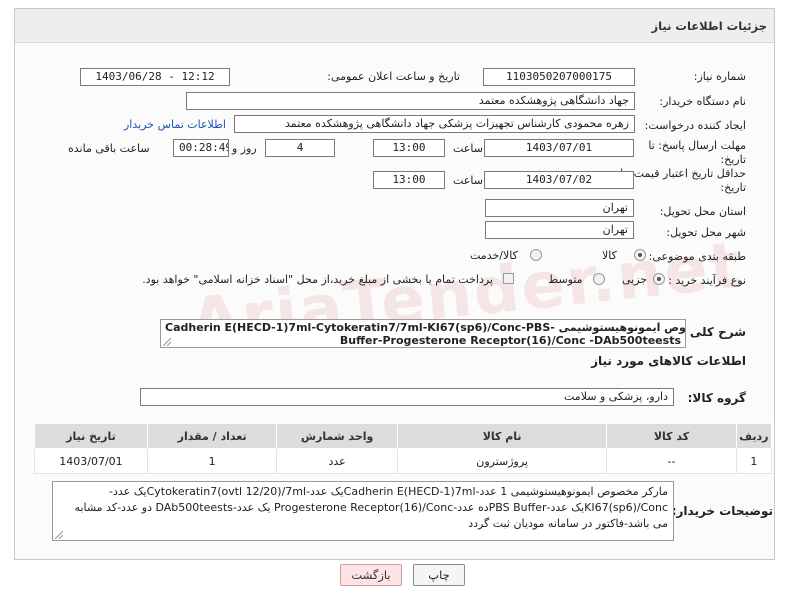  What do you see at coordinates (502, 436) in the screenshot?
I see `col-header-item-name: نام کالا` at bounding box center [502, 436].